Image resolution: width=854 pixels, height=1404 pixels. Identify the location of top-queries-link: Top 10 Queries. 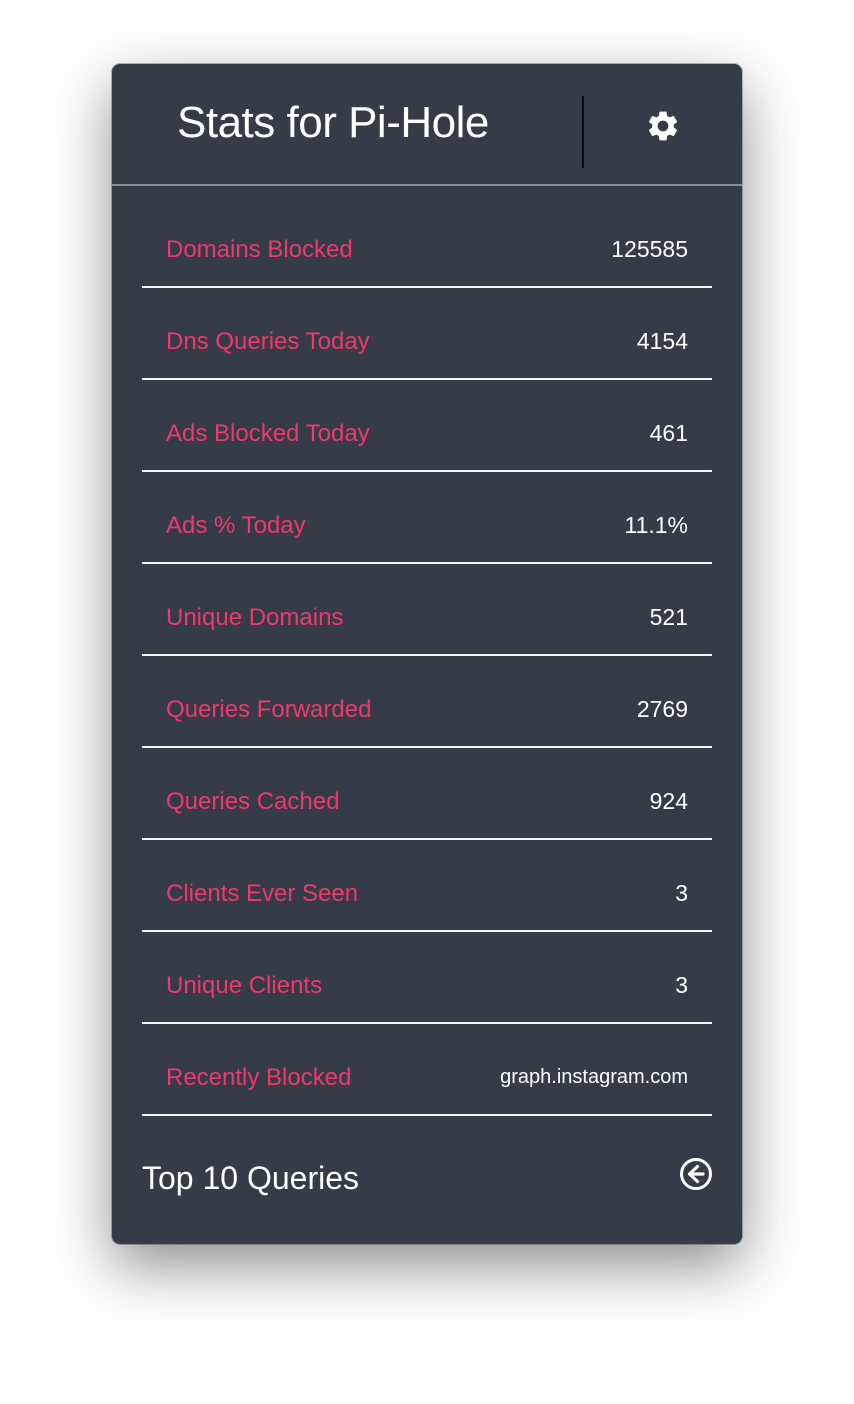
(250, 1178).